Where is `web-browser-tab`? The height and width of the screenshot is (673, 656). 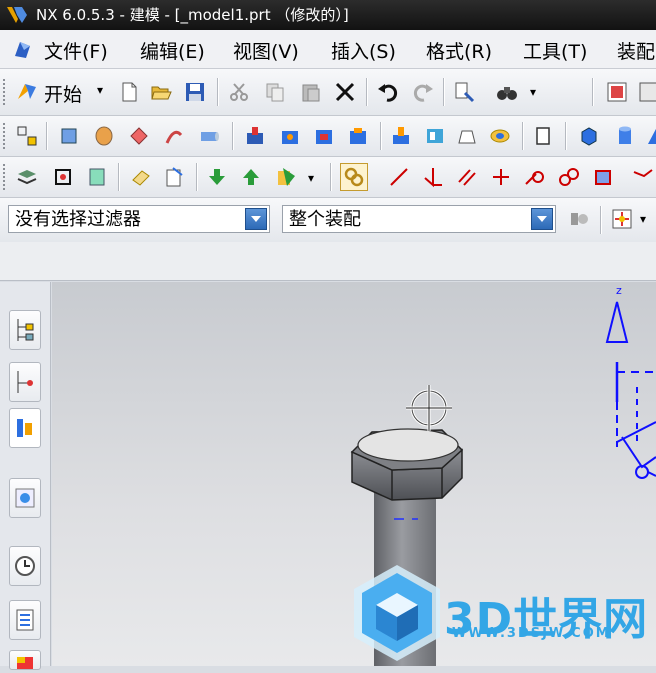 web-browser-tab is located at coordinates (25, 498).